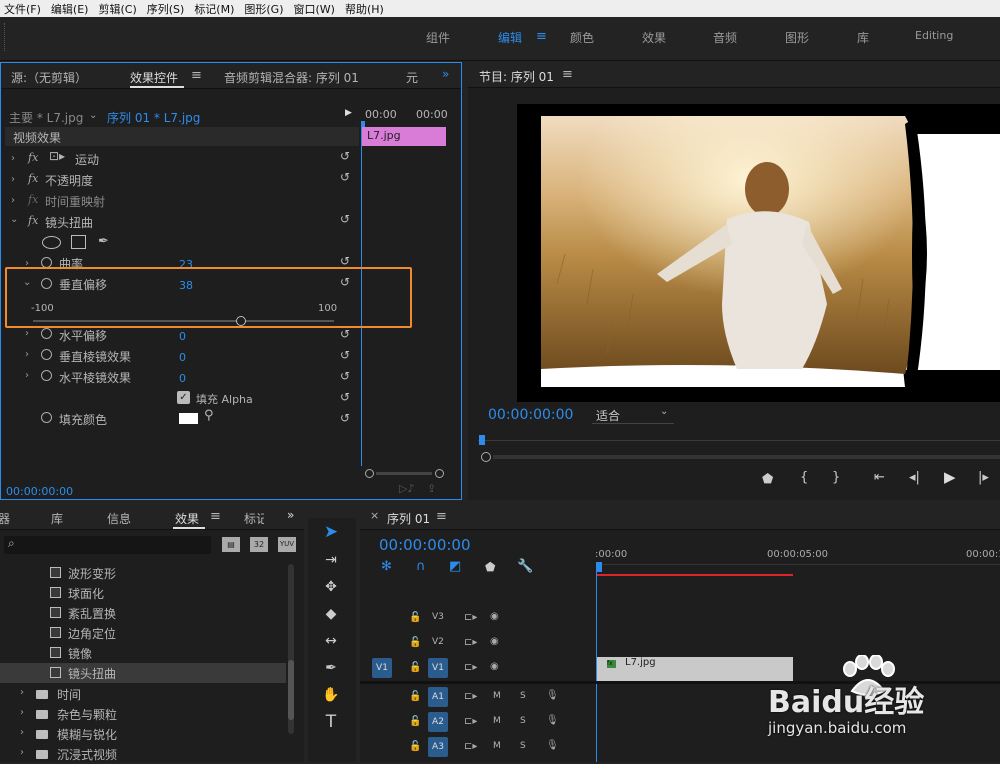  Describe the element at coordinates (49, 77) in the screenshot. I see `tab-source: 源:（无剪辑）` at that location.